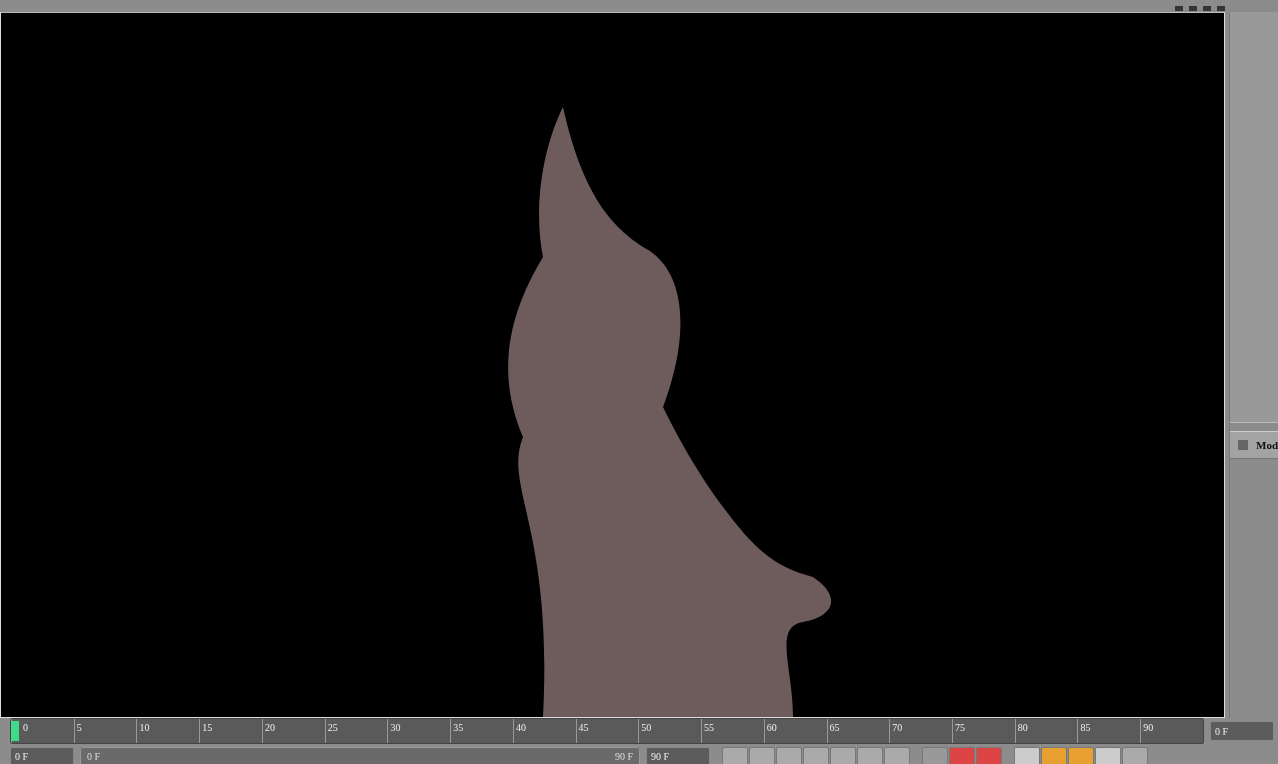 This screenshot has width=1278, height=764. What do you see at coordinates (207, 728) in the screenshot?
I see `frame-number: 15` at bounding box center [207, 728].